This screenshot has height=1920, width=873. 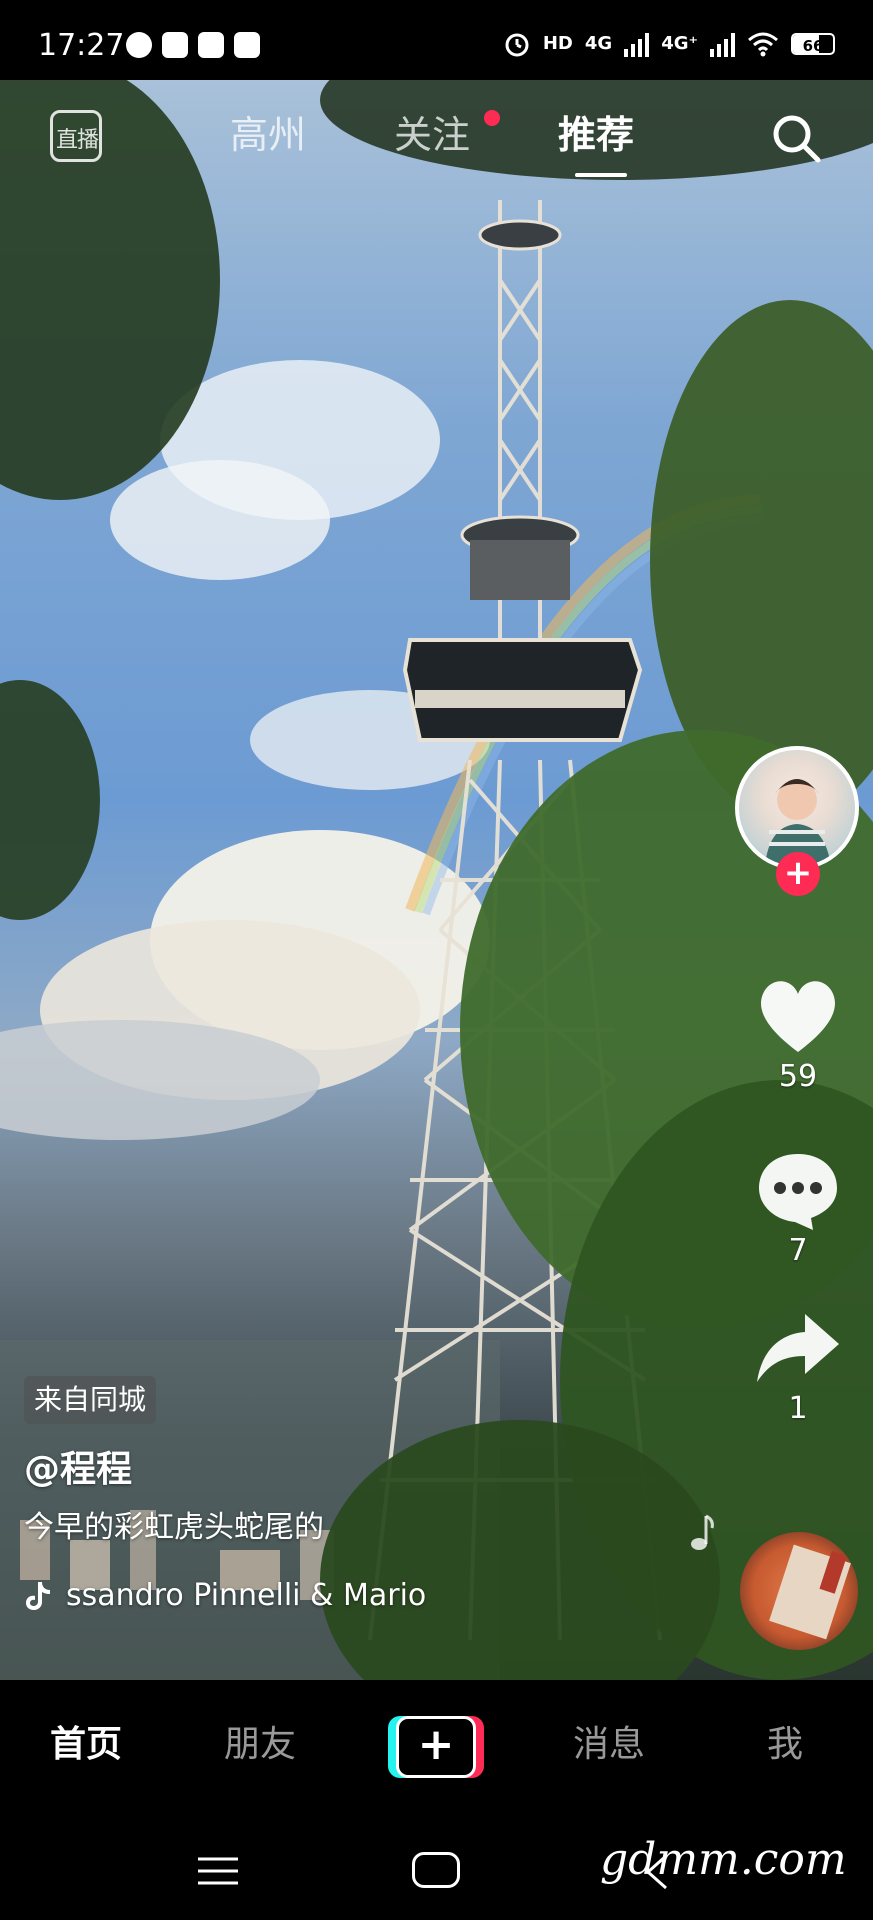 What do you see at coordinates (218, 1871) in the screenshot?
I see `menu-icon` at bounding box center [218, 1871].